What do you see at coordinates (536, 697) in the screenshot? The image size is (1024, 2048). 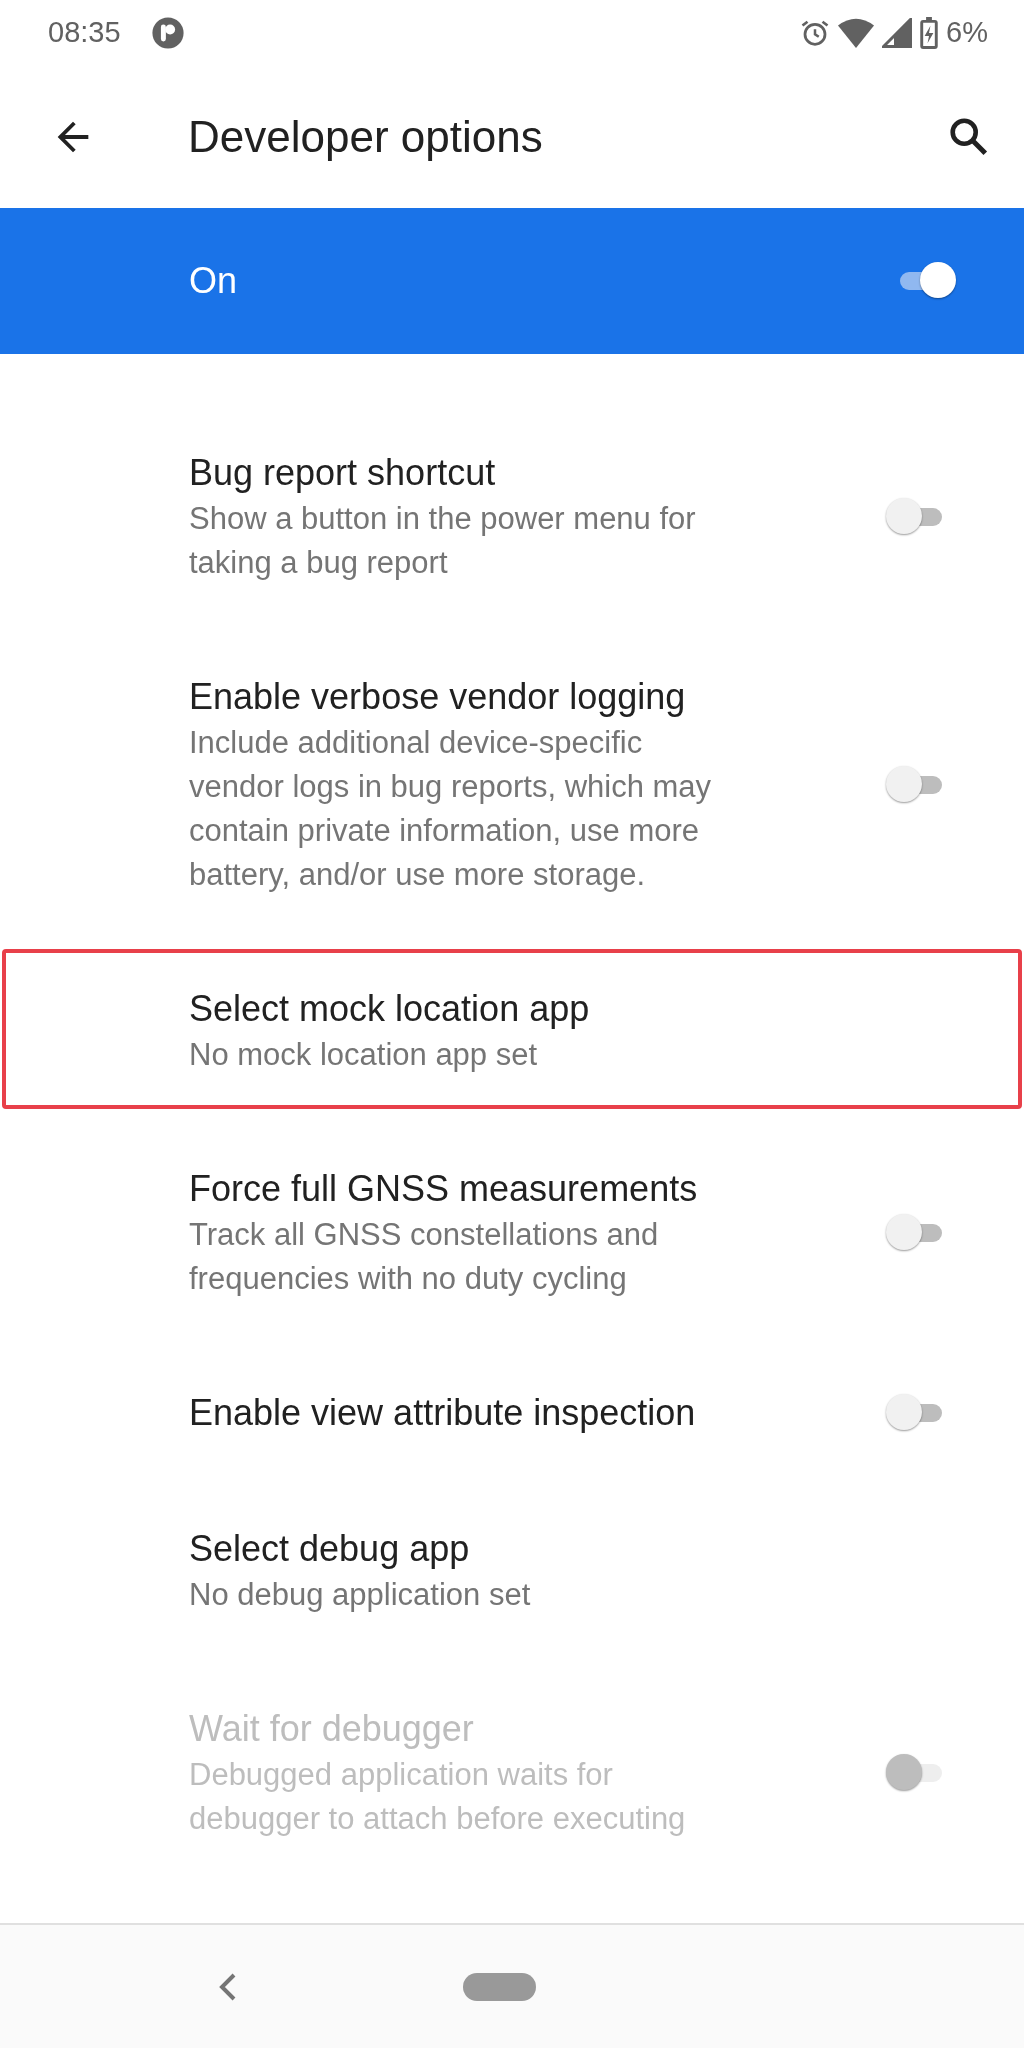 I see `setting-title: Enable verbose vendor logging` at bounding box center [536, 697].